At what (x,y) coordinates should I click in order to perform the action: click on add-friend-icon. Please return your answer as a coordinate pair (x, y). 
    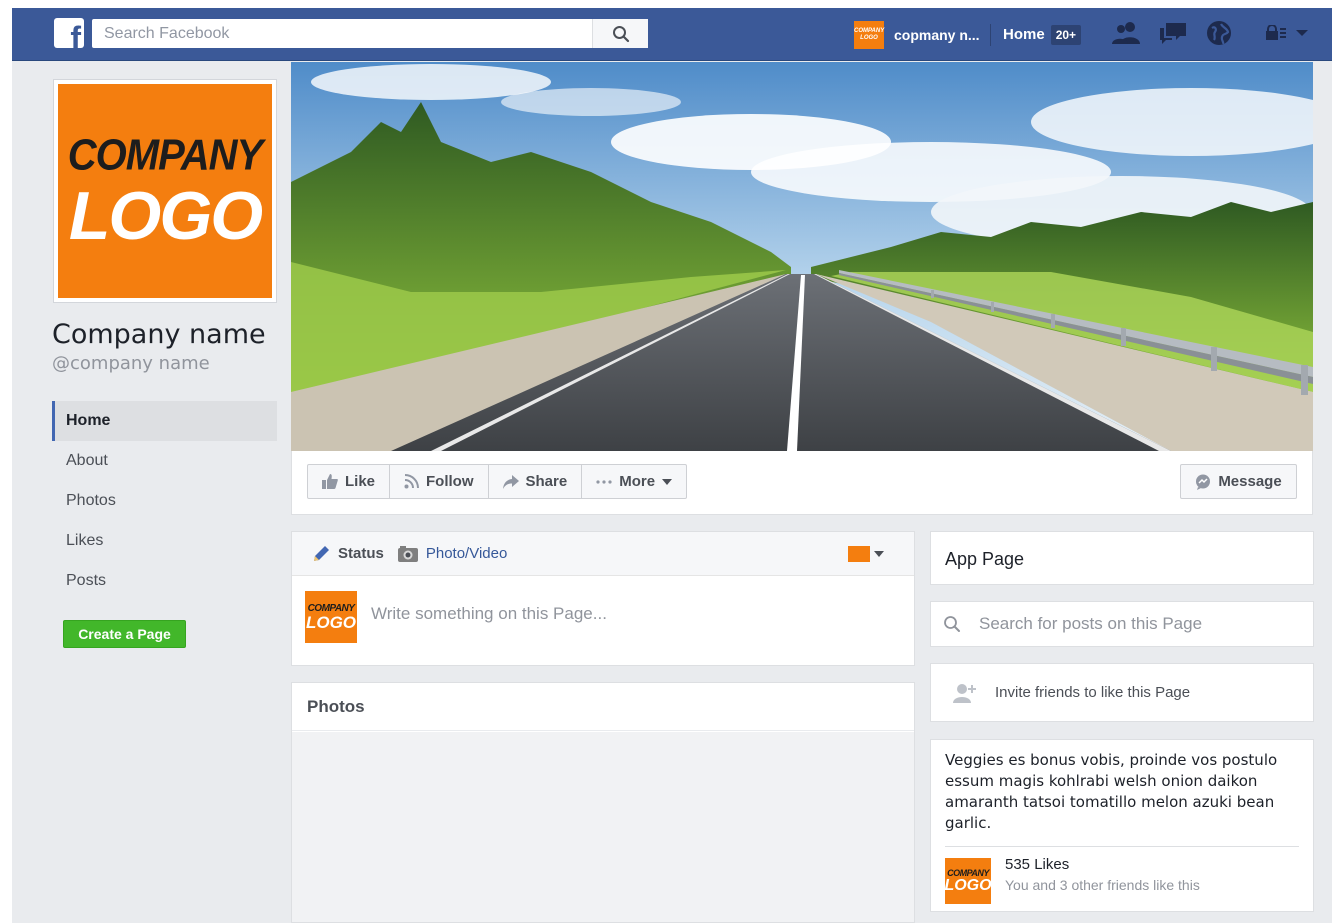
    Looking at the image, I should click on (964, 693).